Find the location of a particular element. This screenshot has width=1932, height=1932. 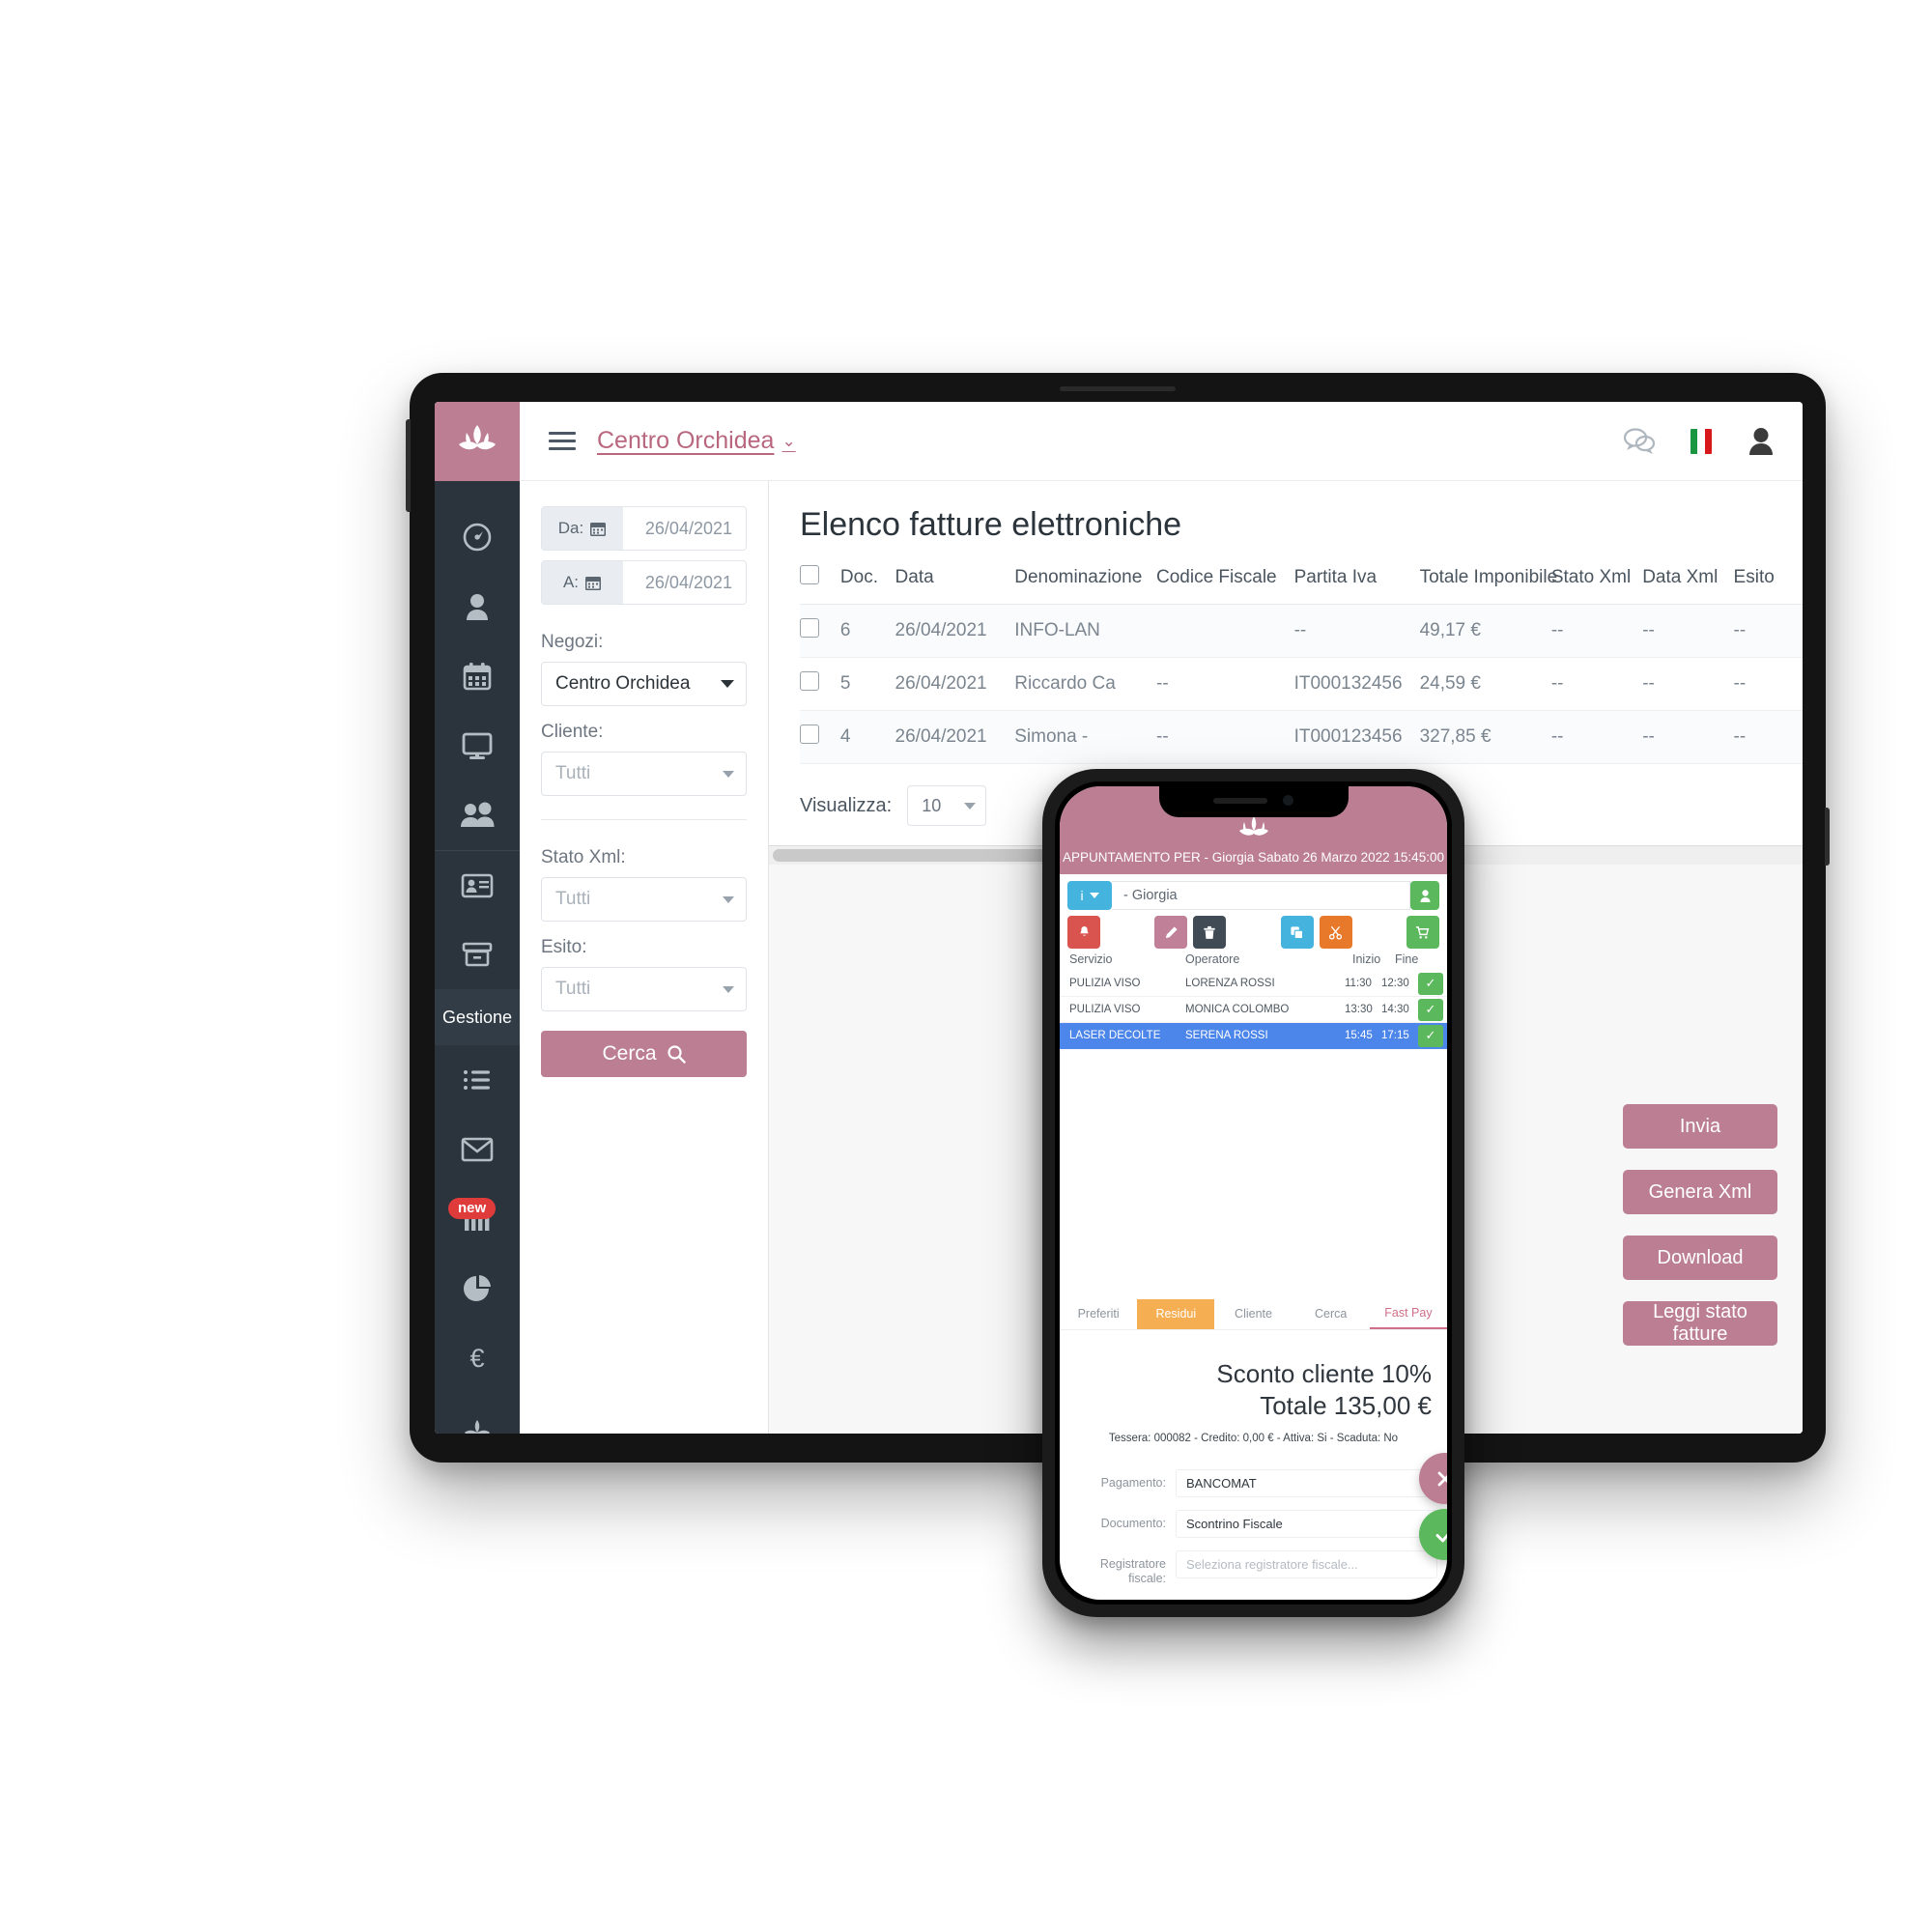

search-button: Cerca is located at coordinates (644, 1054).